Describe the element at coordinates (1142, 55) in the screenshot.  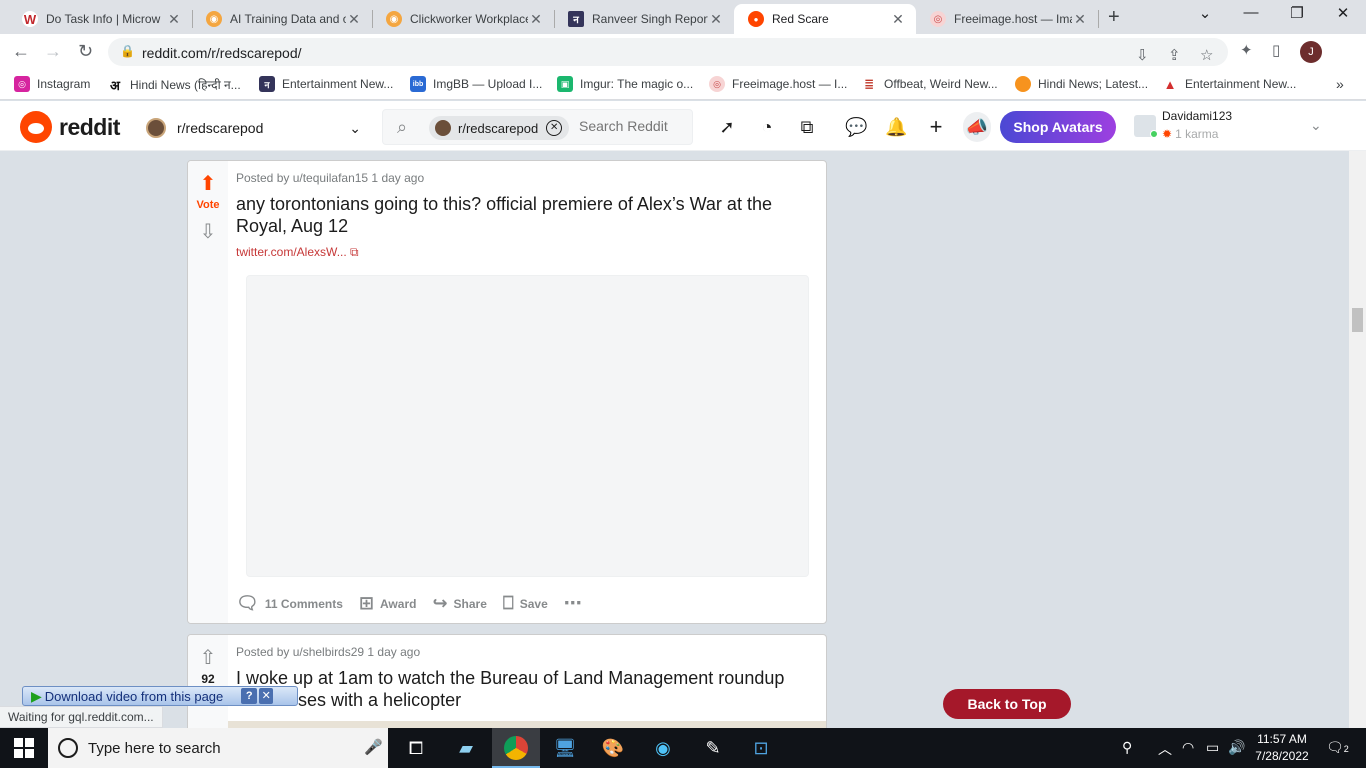
I see `install-app-icon: ⇩` at that location.